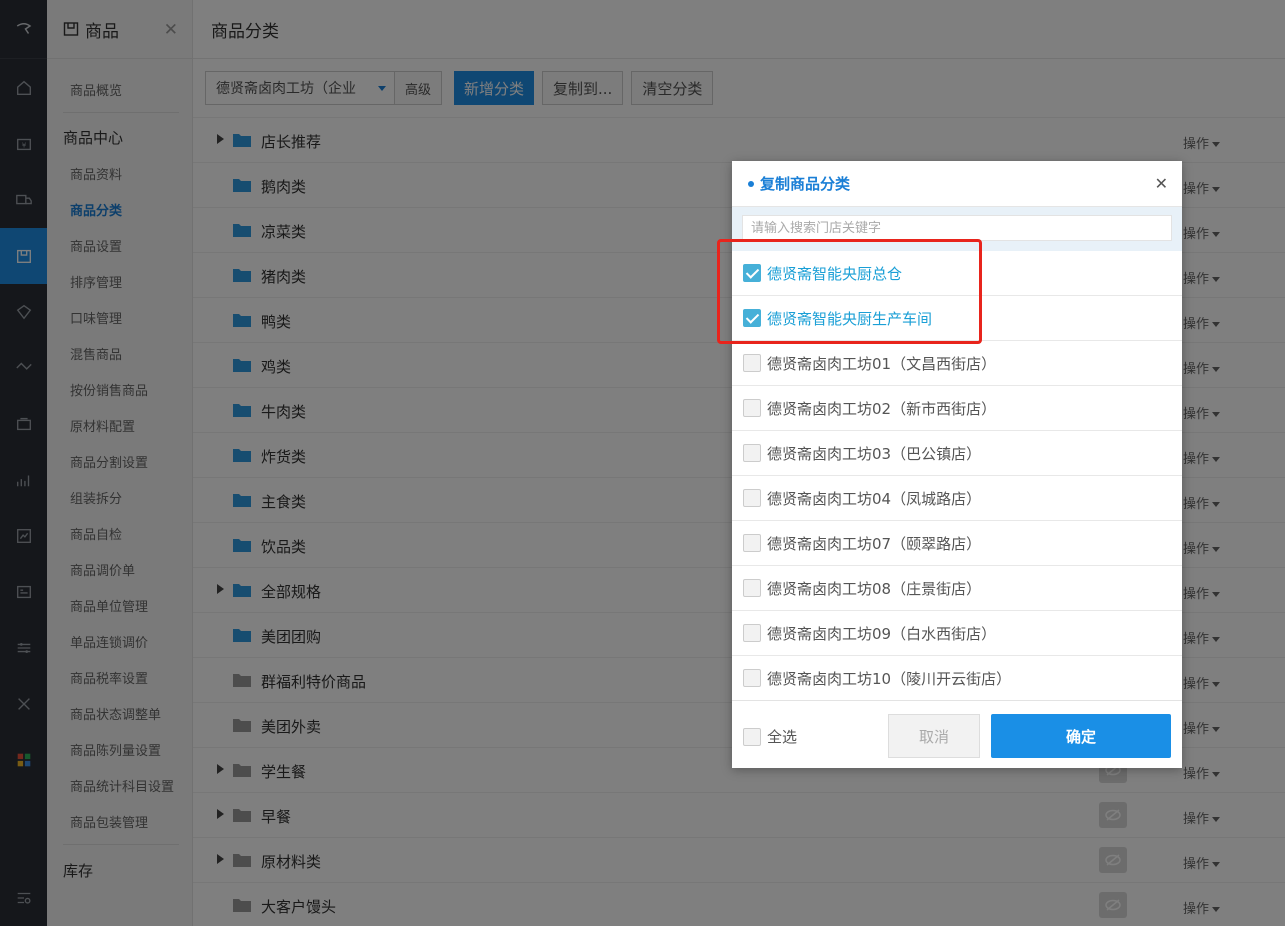  Describe the element at coordinates (752, 736) in the screenshot. I see `select-all-checkbox` at that location.